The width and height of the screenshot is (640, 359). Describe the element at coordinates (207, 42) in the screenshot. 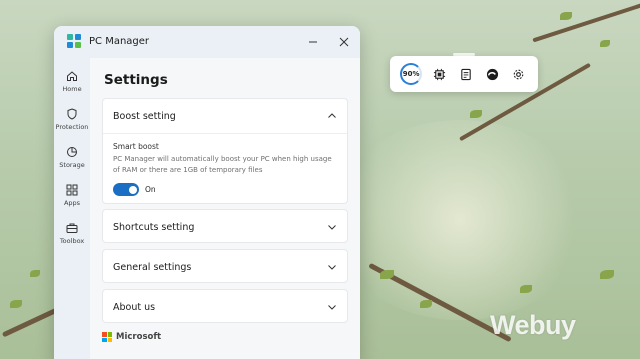

I see `title-bar: PC Manager` at that location.